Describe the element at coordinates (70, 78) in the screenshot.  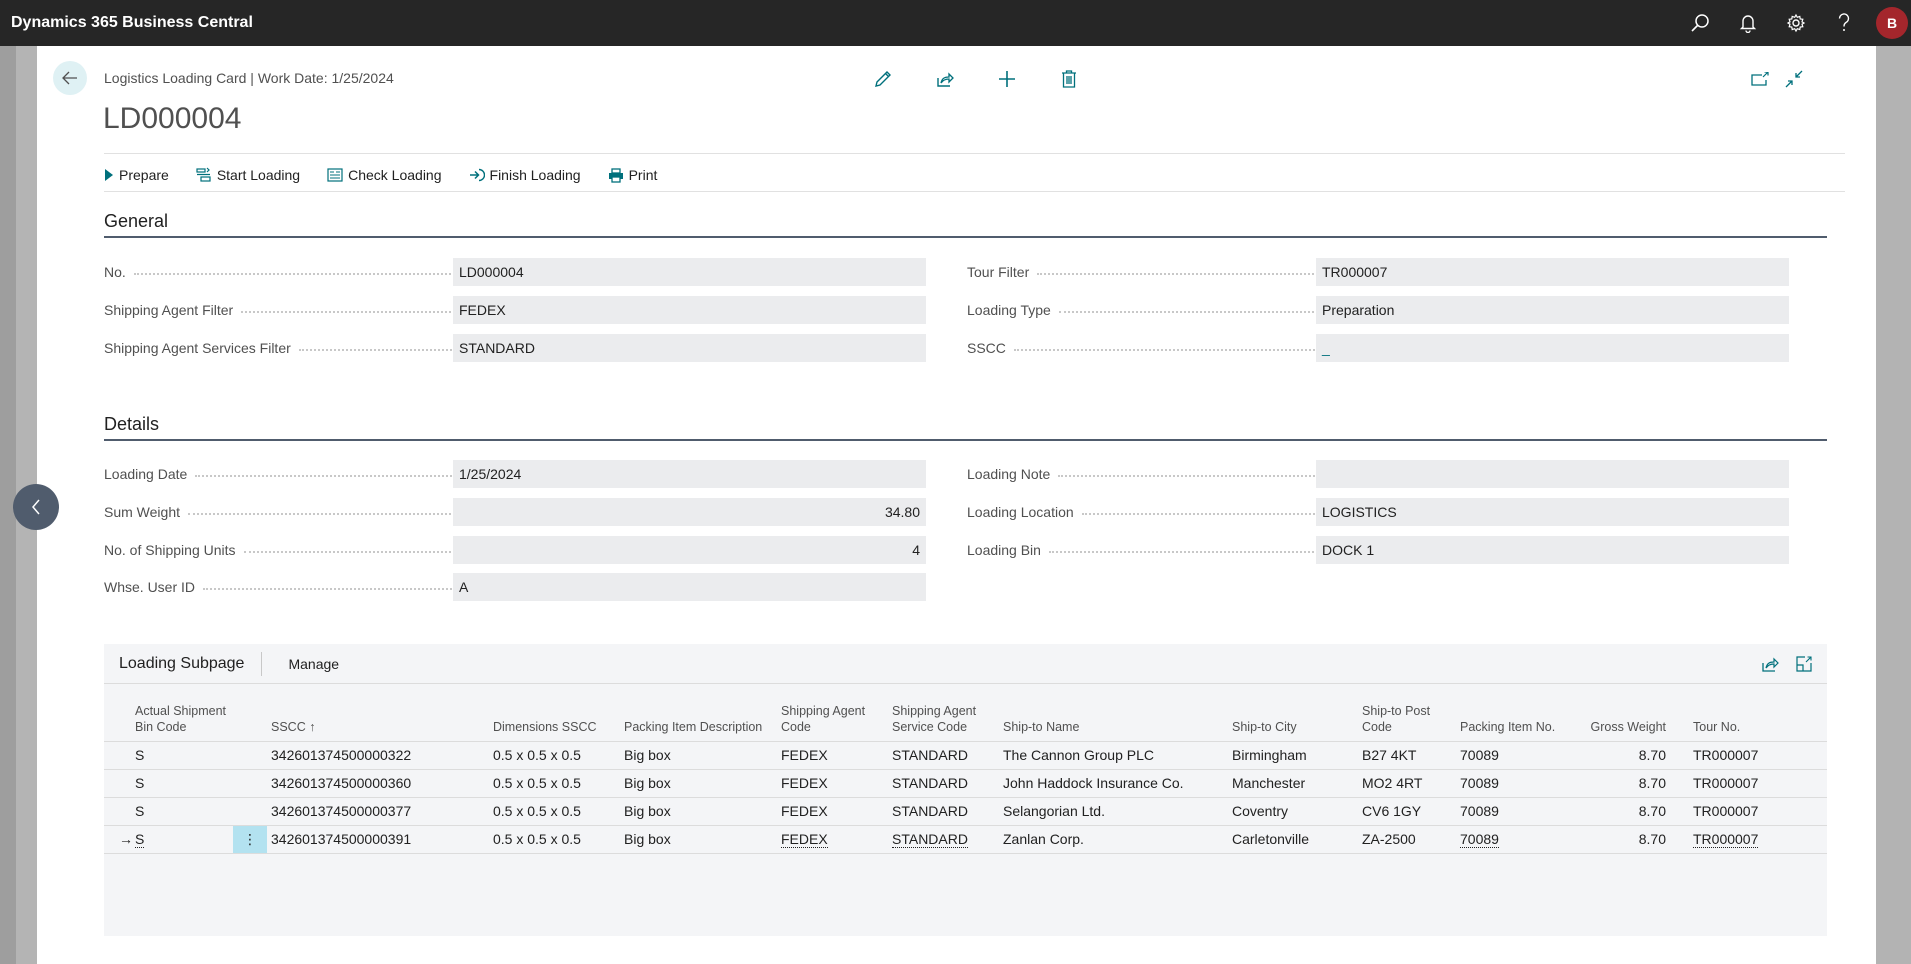
I see `back-button` at that location.